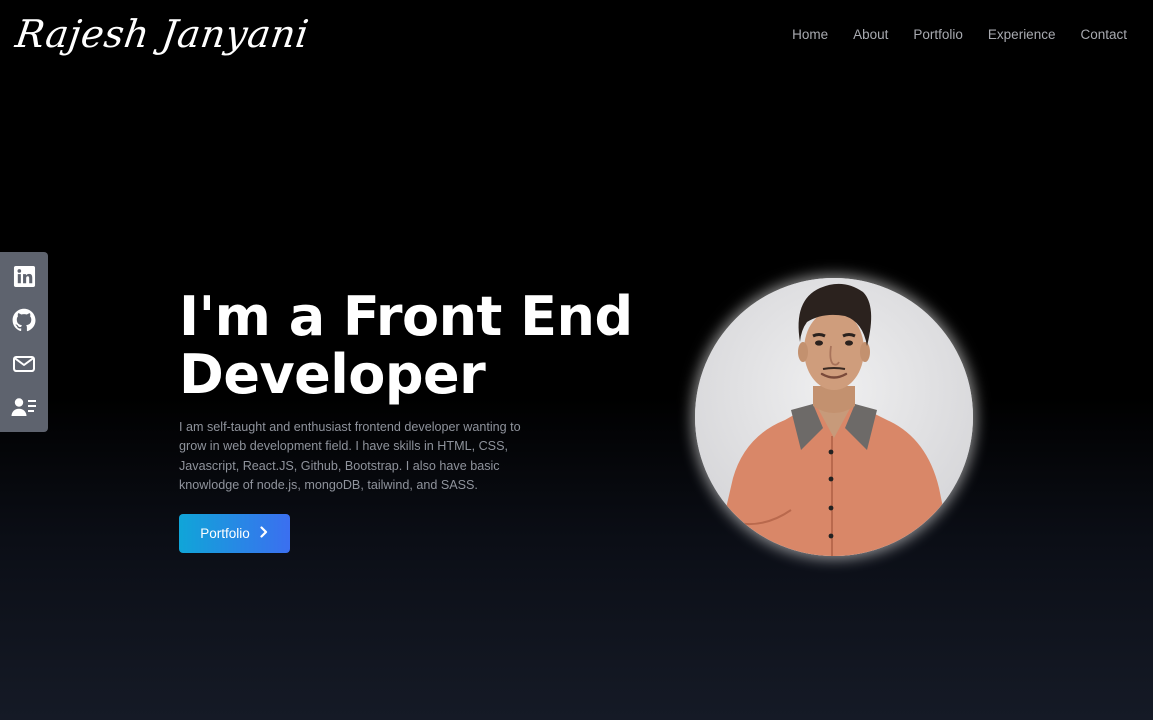  What do you see at coordinates (24, 342) in the screenshot?
I see `social-links-panel` at bounding box center [24, 342].